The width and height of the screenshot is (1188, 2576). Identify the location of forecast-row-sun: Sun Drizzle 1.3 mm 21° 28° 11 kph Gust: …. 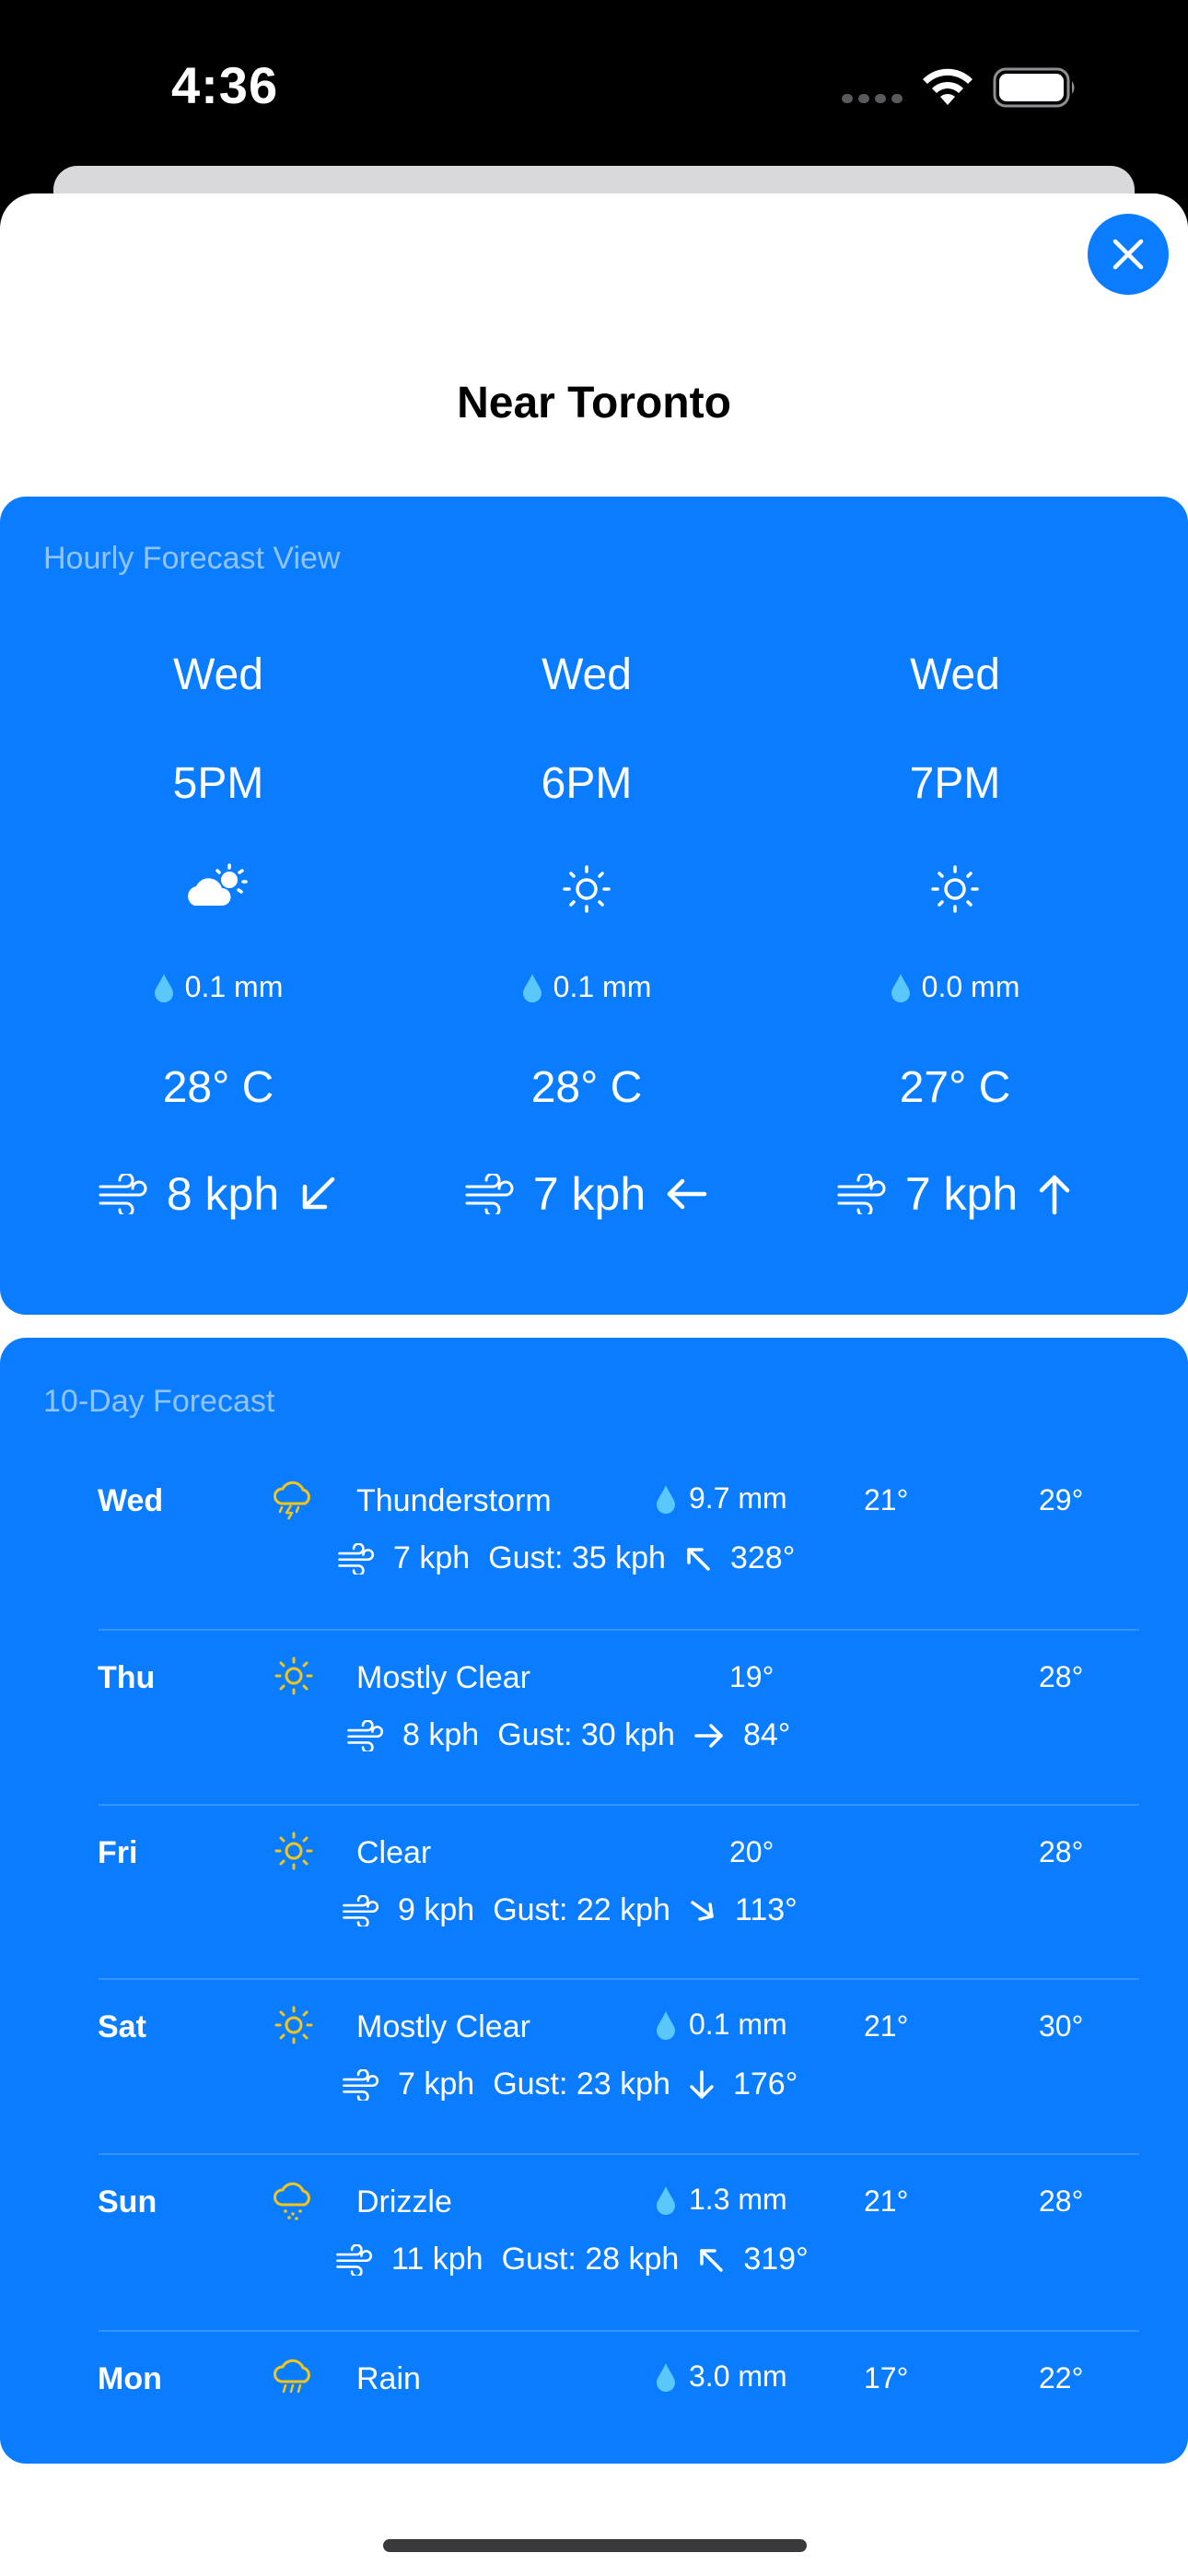
(594, 2256).